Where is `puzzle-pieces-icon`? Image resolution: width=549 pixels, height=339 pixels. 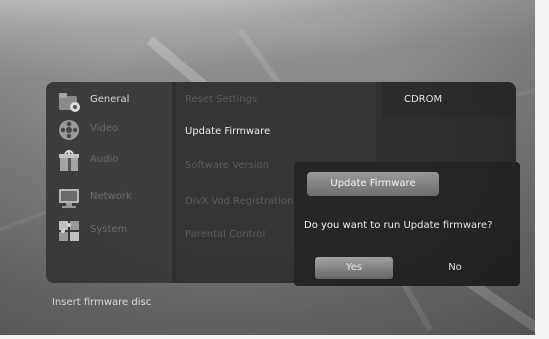 puzzle-pieces-icon is located at coordinates (69, 231).